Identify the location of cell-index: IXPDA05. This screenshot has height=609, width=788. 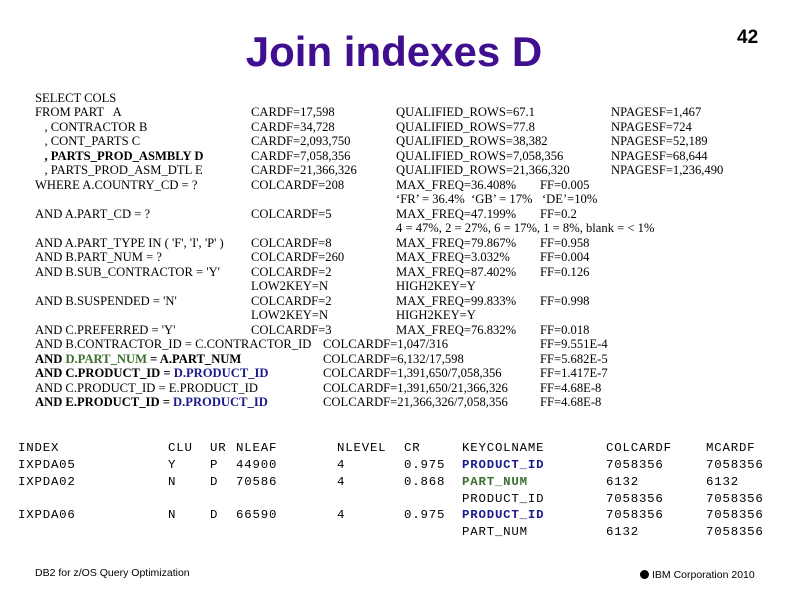
(47, 465).